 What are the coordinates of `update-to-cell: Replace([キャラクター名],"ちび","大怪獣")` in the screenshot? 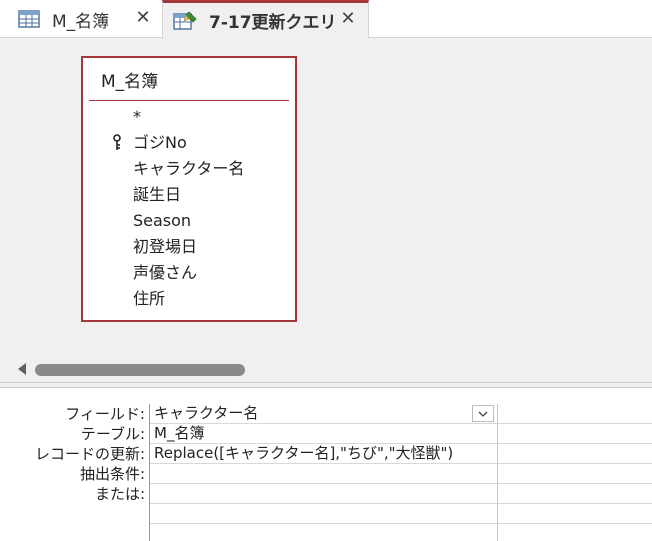 It's located at (323, 454).